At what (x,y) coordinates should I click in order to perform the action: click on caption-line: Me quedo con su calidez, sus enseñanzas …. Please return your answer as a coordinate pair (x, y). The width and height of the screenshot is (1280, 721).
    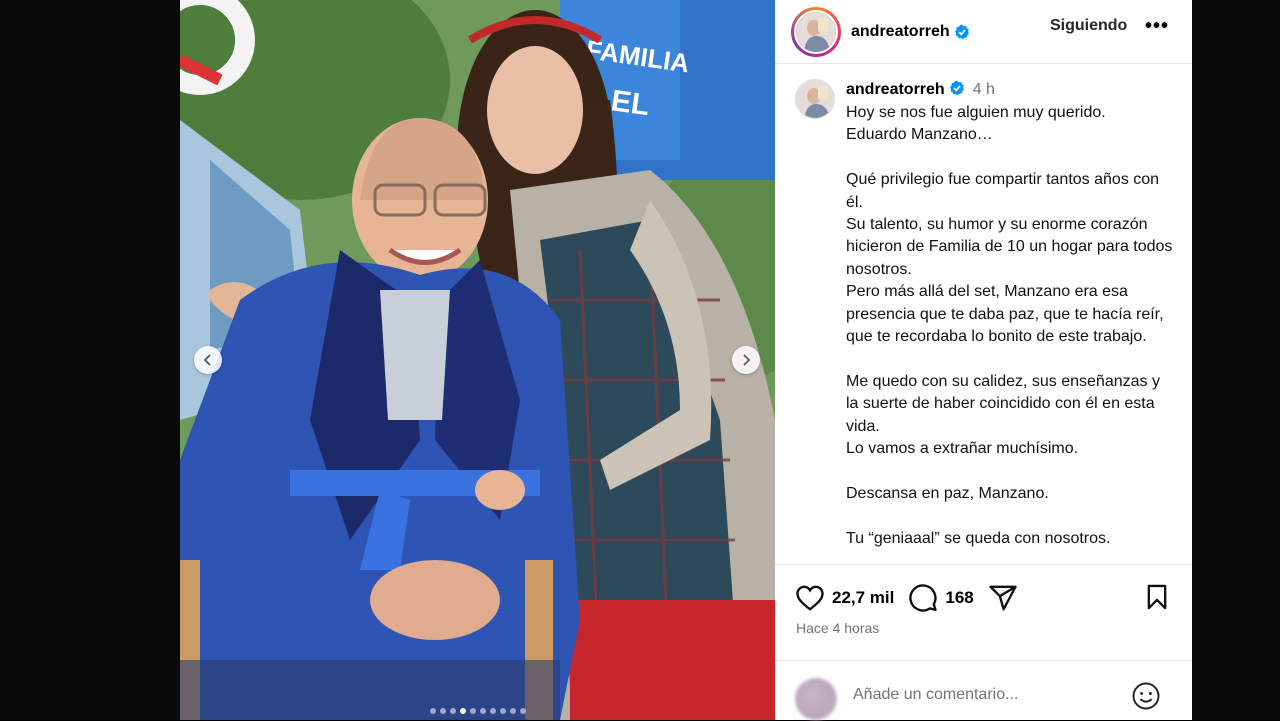
    Looking at the image, I should click on (1003, 403).